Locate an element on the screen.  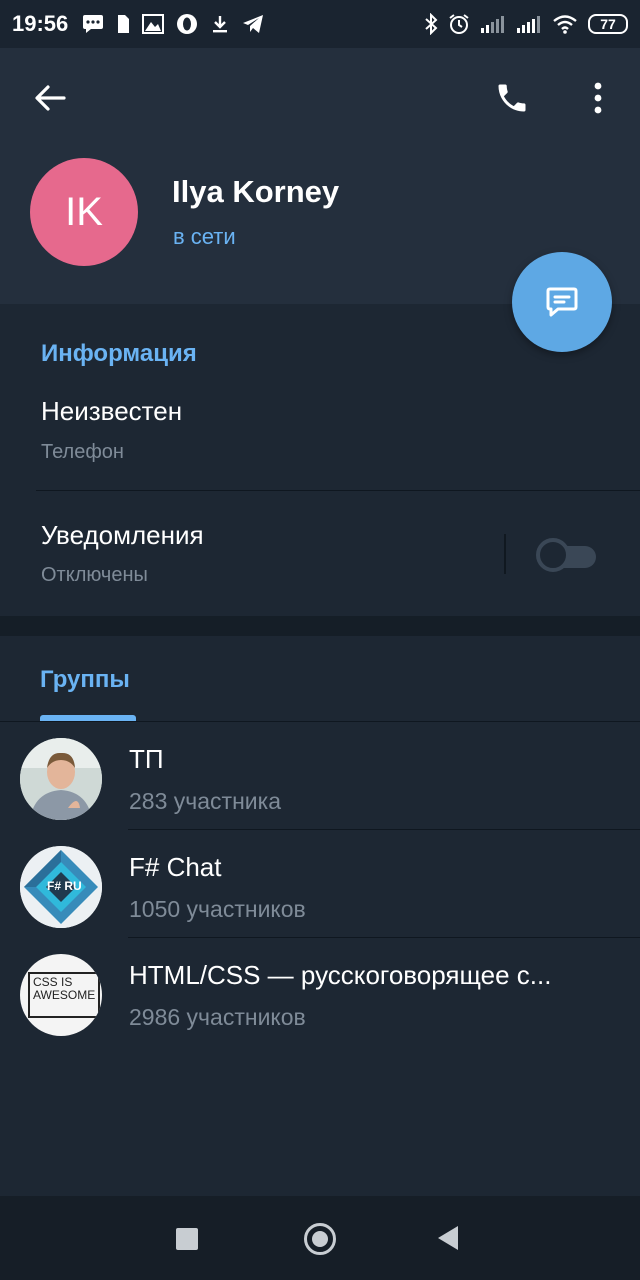
home-icon is located at coordinates (320, 1239).